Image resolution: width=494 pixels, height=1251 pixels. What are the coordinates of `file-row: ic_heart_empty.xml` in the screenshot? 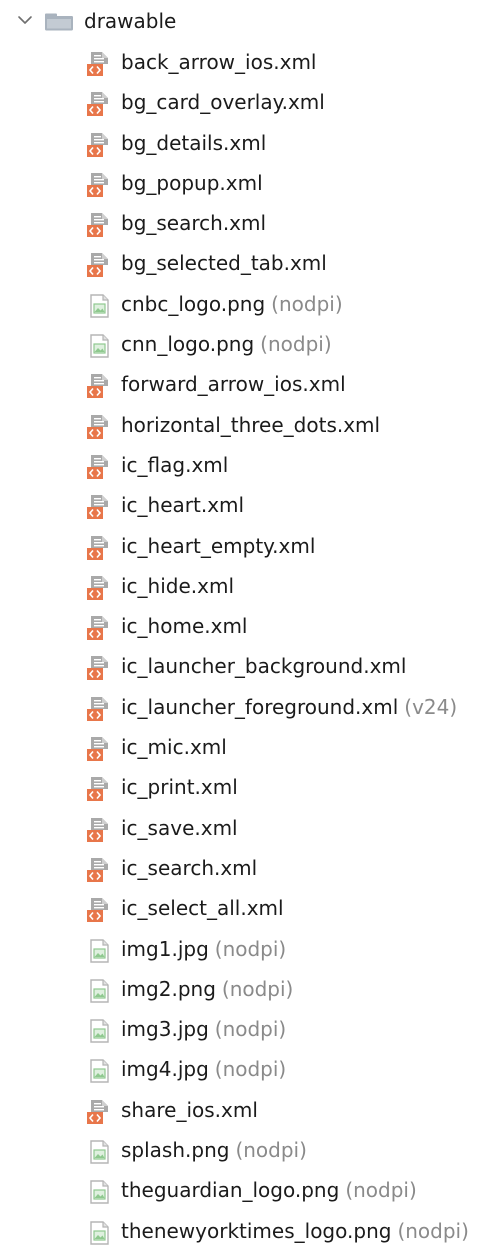 It's located at (247, 546).